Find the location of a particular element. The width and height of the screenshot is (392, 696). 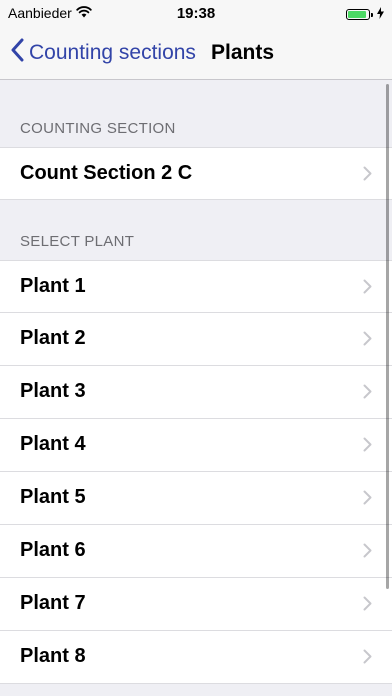

scrollbar is located at coordinates (387, 336).